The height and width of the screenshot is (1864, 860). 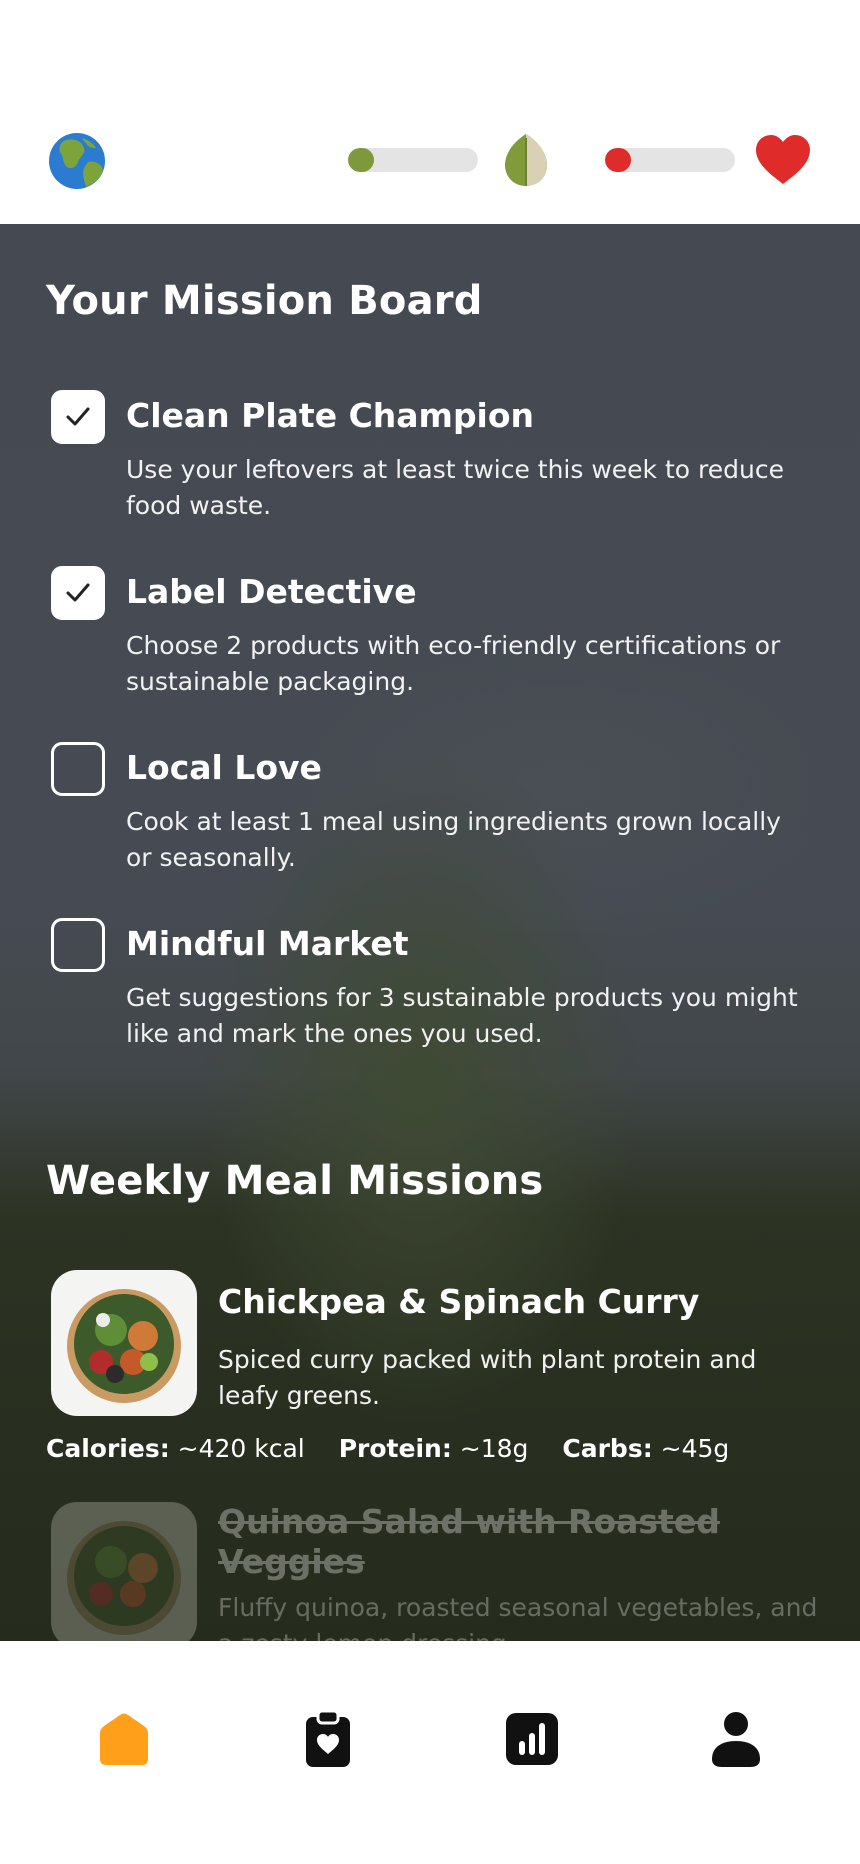 What do you see at coordinates (494, 1448) in the screenshot?
I see `protein-value: ~18g` at bounding box center [494, 1448].